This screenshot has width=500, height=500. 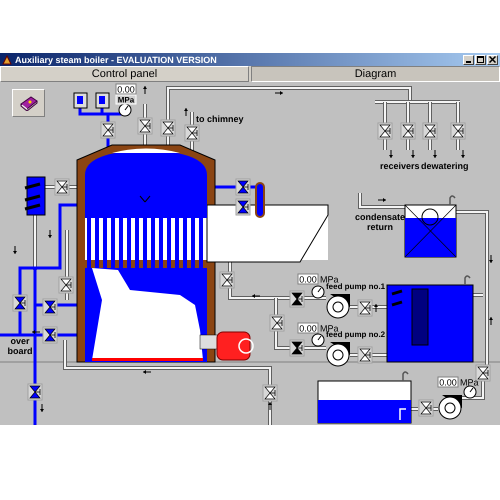 What do you see at coordinates (227, 346) in the screenshot?
I see `burner-icon` at bounding box center [227, 346].